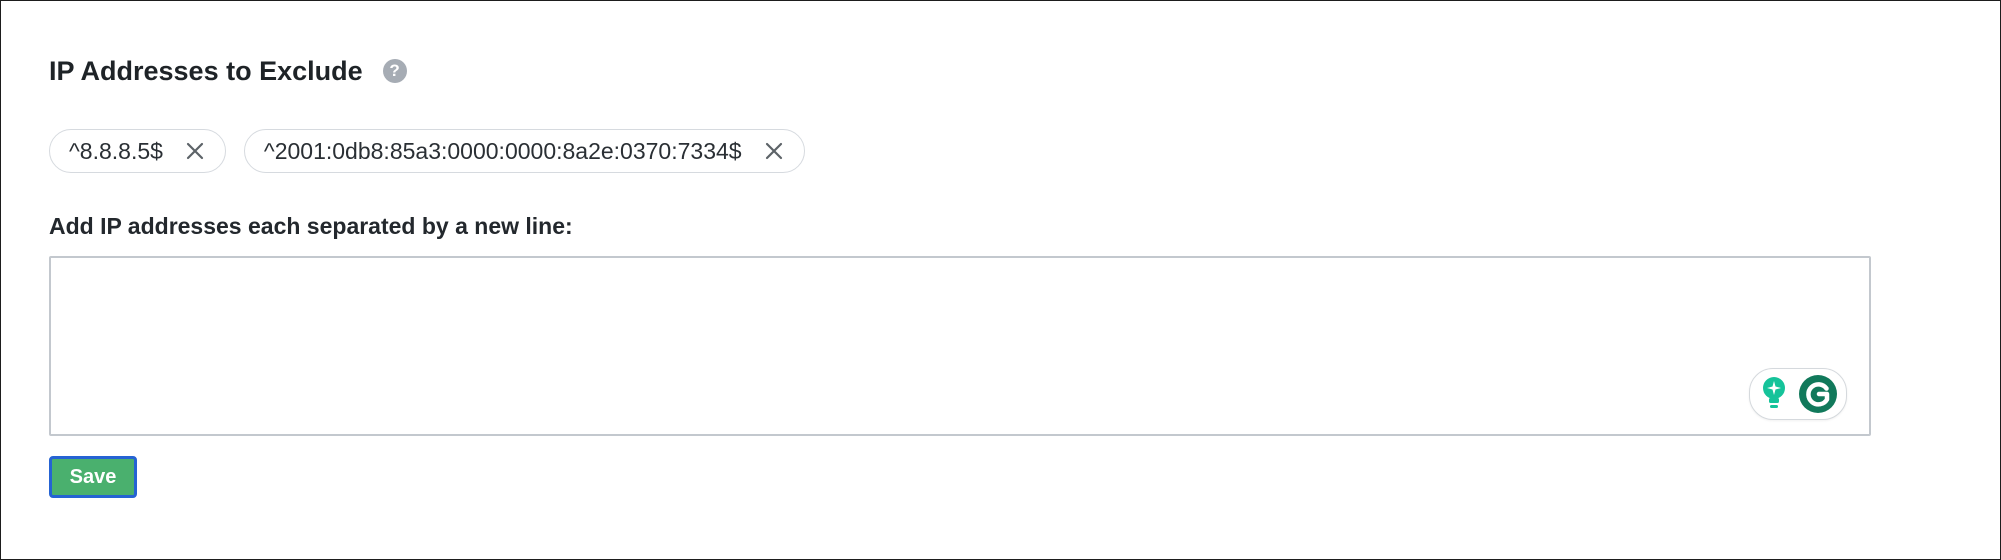 The width and height of the screenshot is (2001, 560). I want to click on save-button: Save, so click(93, 477).